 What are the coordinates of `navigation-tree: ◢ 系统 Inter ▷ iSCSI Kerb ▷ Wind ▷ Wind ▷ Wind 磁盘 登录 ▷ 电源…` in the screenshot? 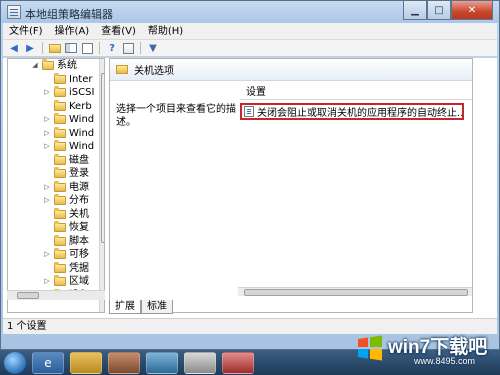 It's located at (56, 185).